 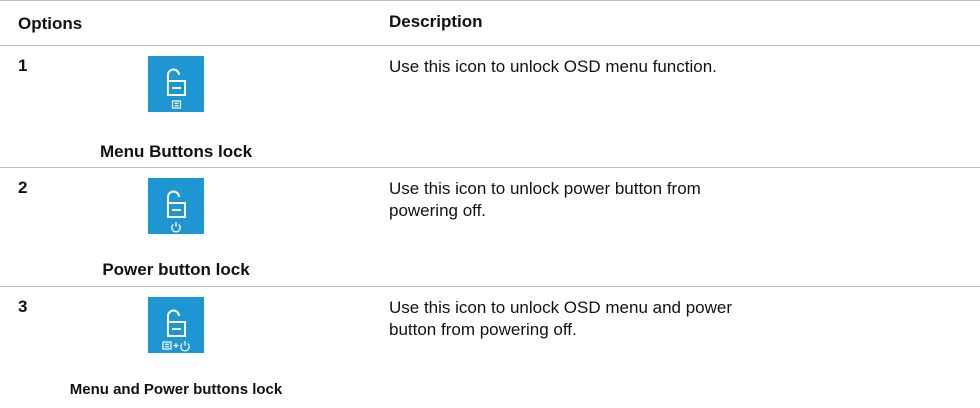 What do you see at coordinates (23, 306) in the screenshot?
I see `option-number: 3` at bounding box center [23, 306].